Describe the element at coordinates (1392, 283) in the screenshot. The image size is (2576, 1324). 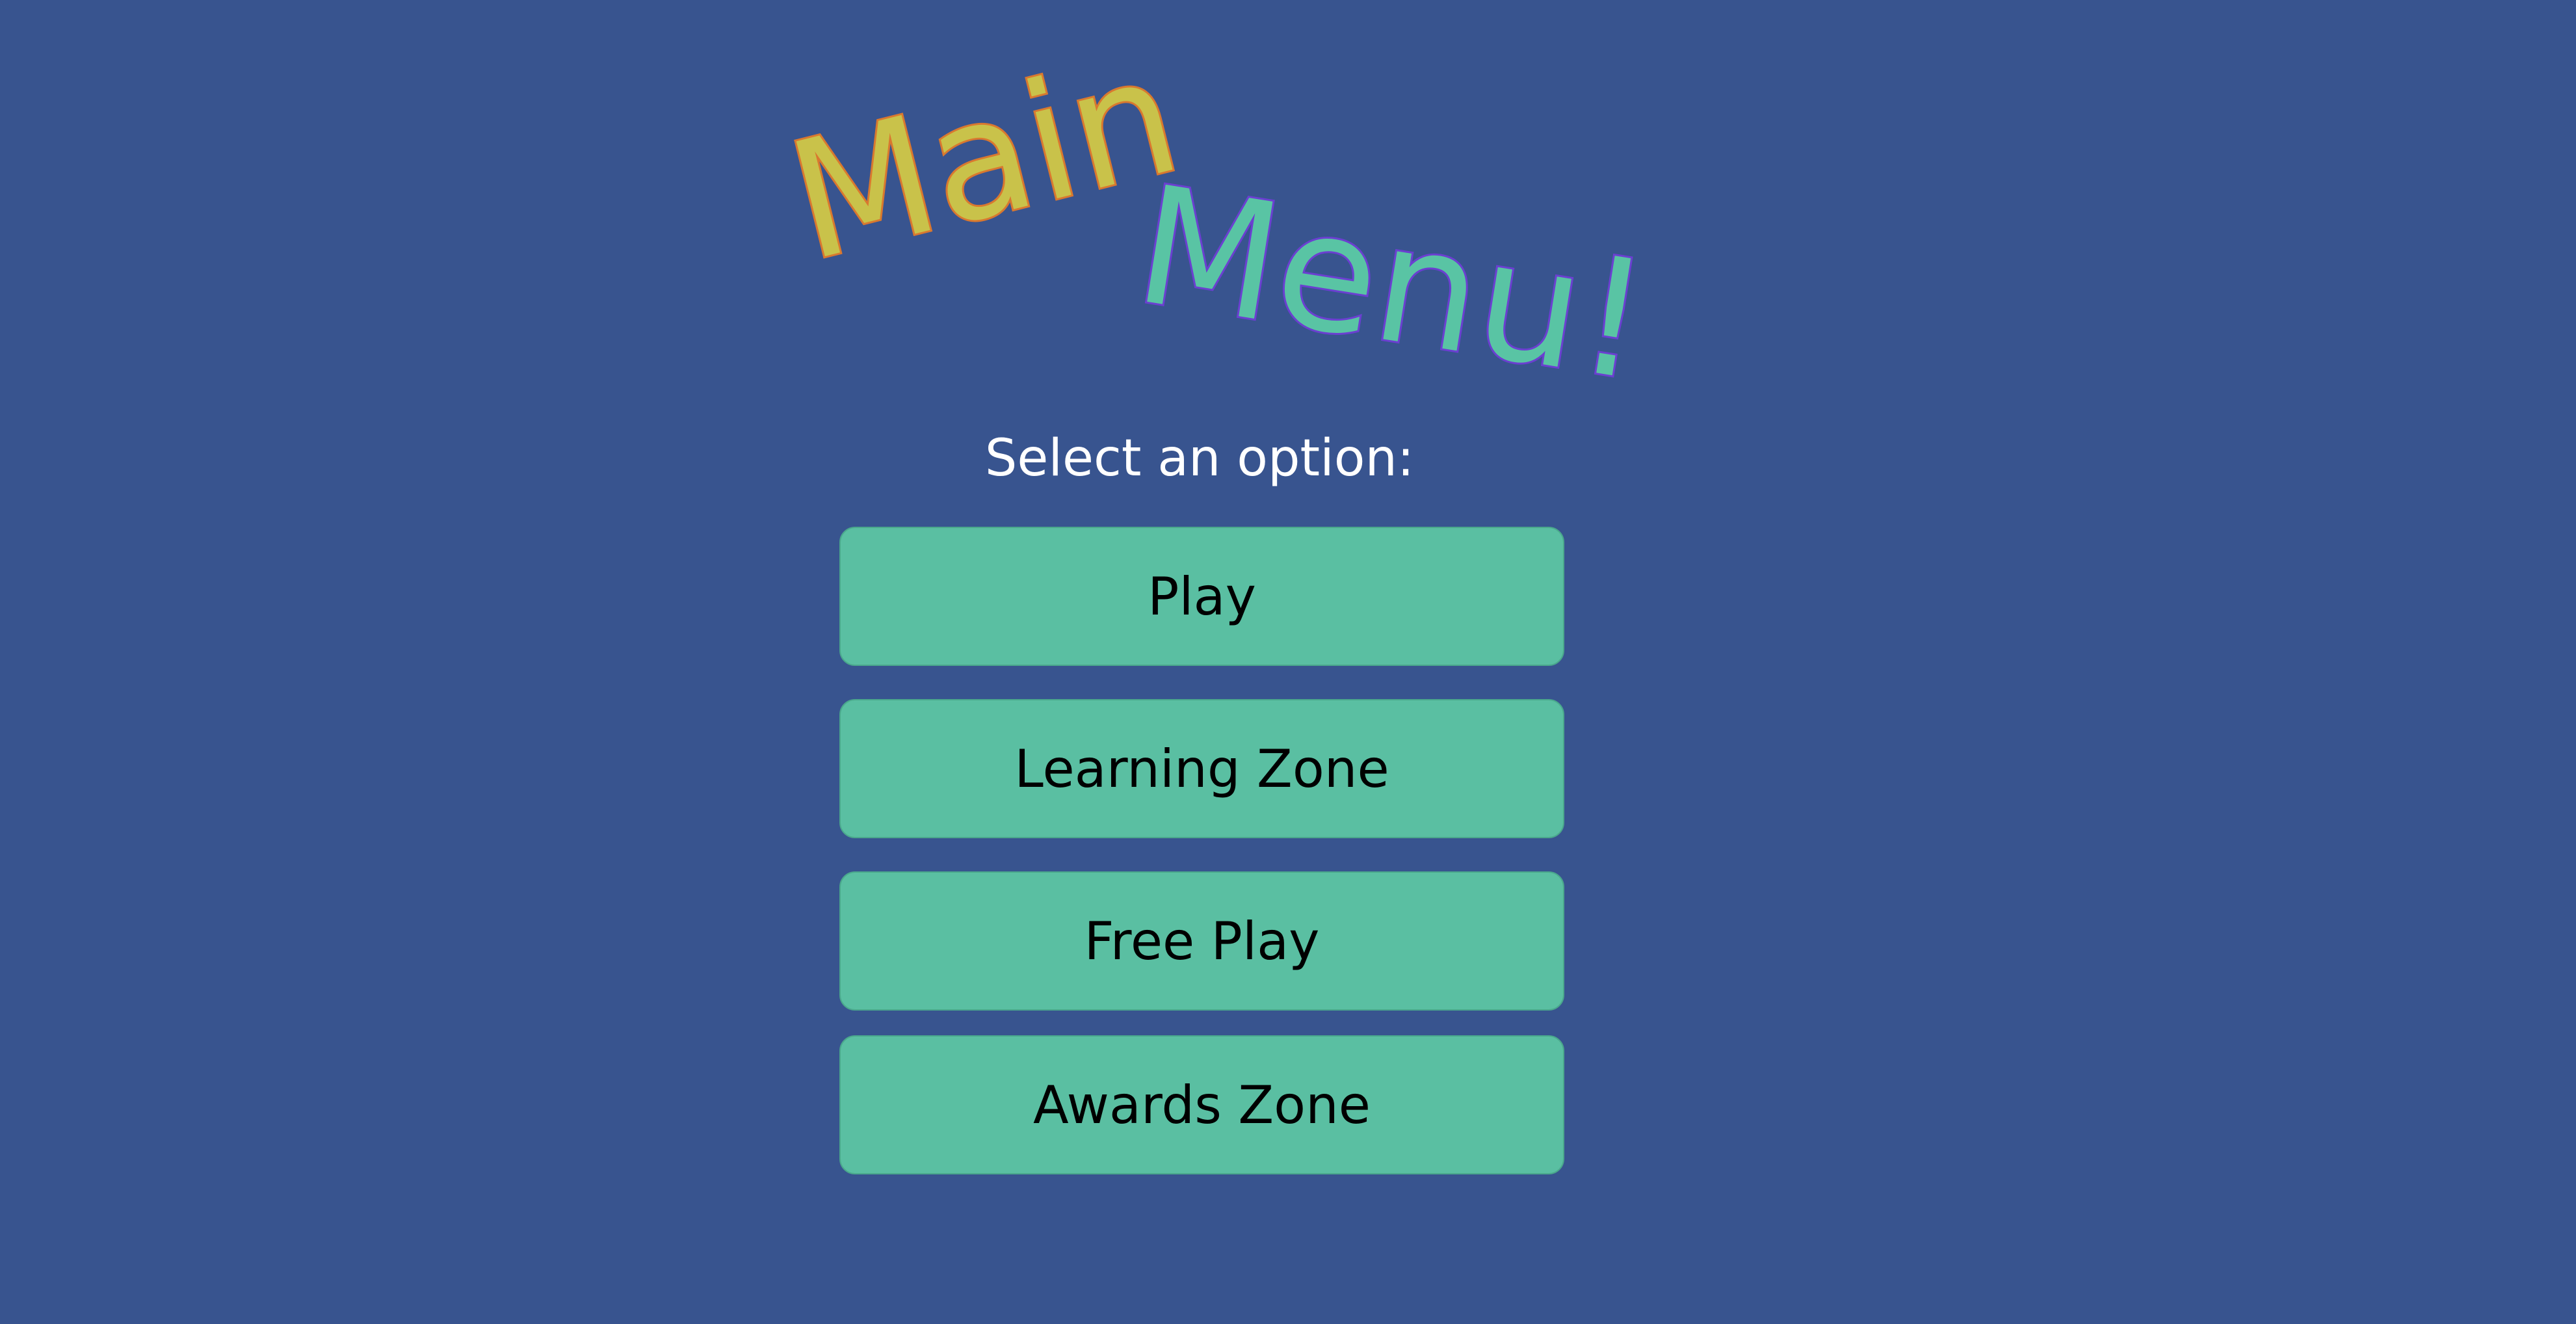
I see `title-word-menu: Menu!` at that location.